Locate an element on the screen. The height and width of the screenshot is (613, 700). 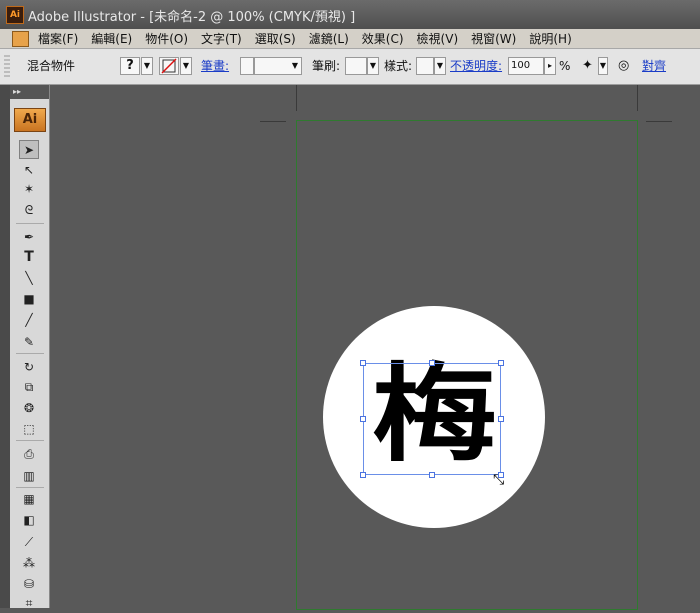
opacity-label: 不透明度: is located at coordinates (476, 66).